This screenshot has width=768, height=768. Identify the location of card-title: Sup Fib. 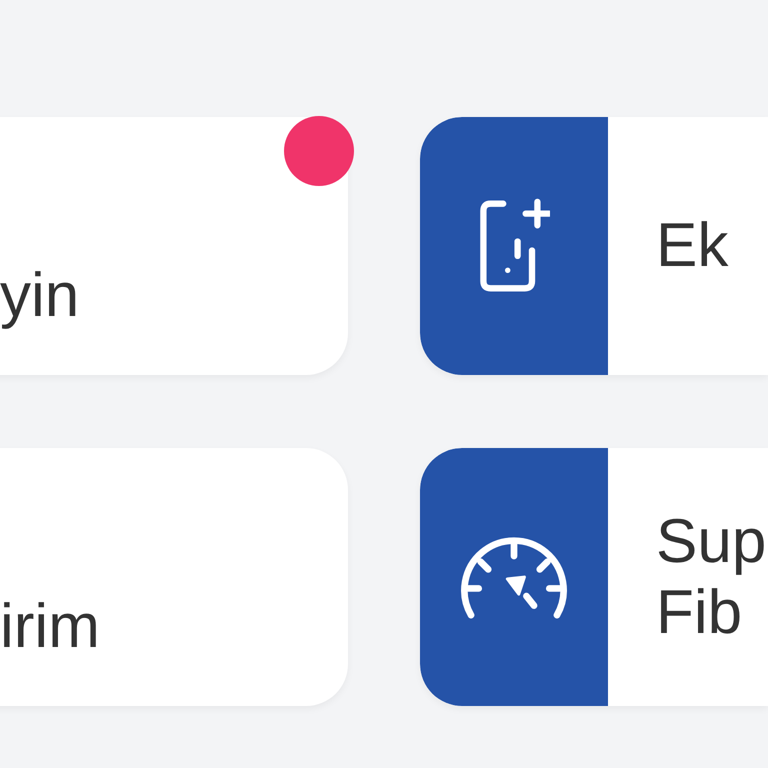
(711, 577).